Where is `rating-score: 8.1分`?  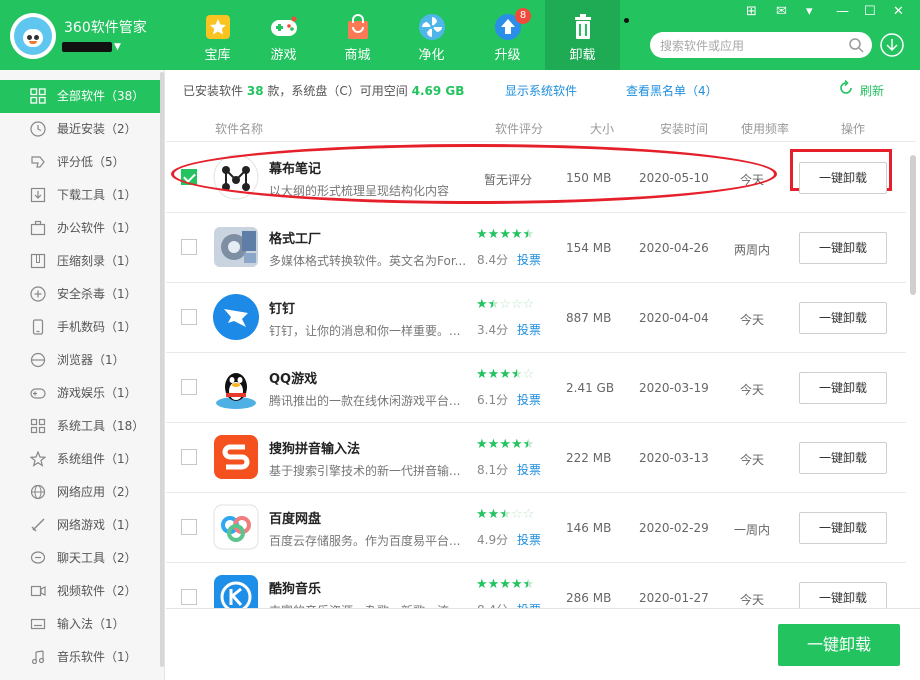 rating-score: 8.1分 is located at coordinates (493, 470).